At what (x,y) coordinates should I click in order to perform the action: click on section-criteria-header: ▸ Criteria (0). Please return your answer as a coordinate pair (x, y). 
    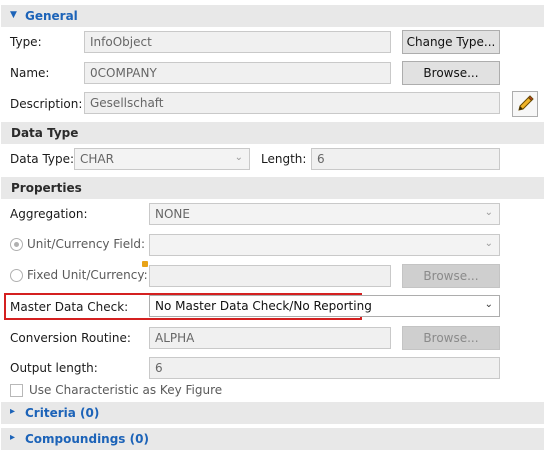
    Looking at the image, I should click on (272, 413).